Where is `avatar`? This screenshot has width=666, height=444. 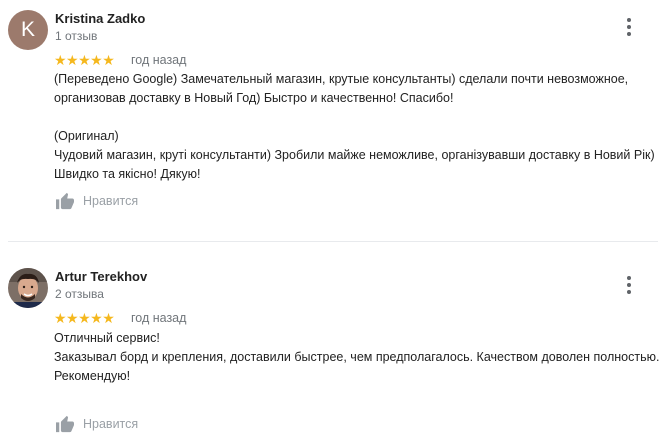 avatar is located at coordinates (28, 288).